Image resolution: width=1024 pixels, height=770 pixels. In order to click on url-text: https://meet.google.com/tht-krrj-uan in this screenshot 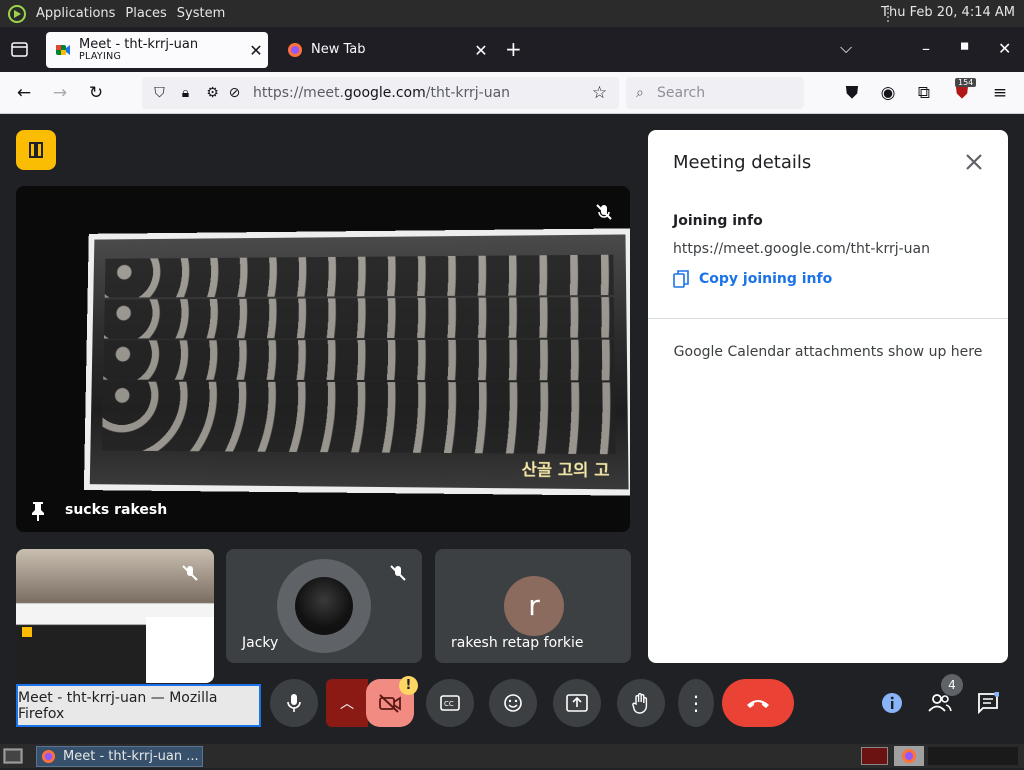, I will do `click(381, 93)`.